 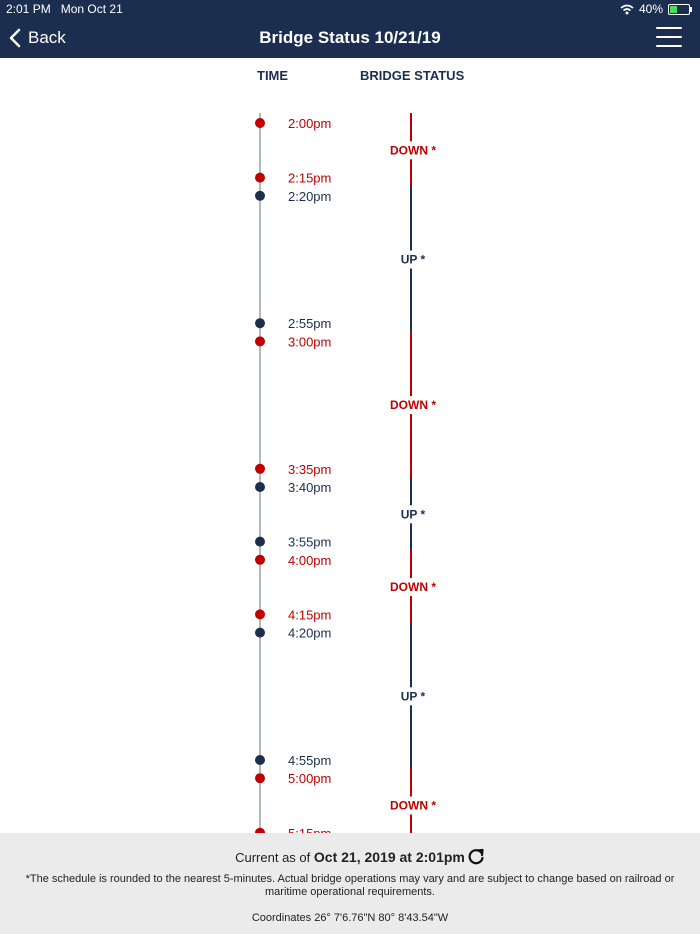 What do you see at coordinates (309, 633) in the screenshot?
I see `time-label: 4:20pm` at bounding box center [309, 633].